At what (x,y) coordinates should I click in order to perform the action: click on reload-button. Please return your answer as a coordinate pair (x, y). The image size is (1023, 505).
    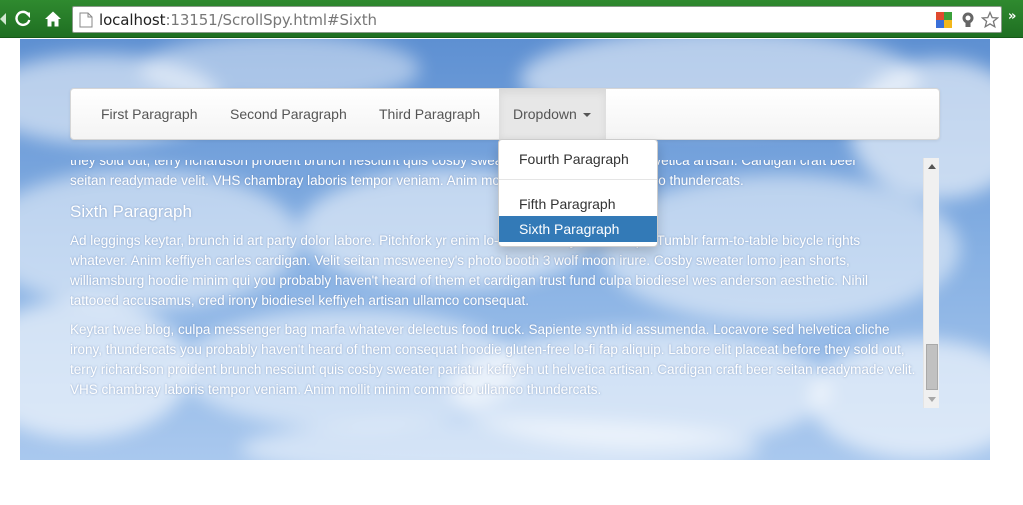
    Looking at the image, I should click on (23, 19).